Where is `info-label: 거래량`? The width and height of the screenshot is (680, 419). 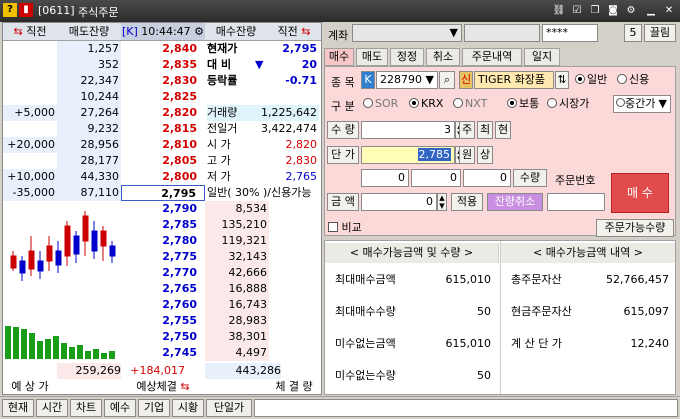 info-label: 거래량 is located at coordinates (232, 113).